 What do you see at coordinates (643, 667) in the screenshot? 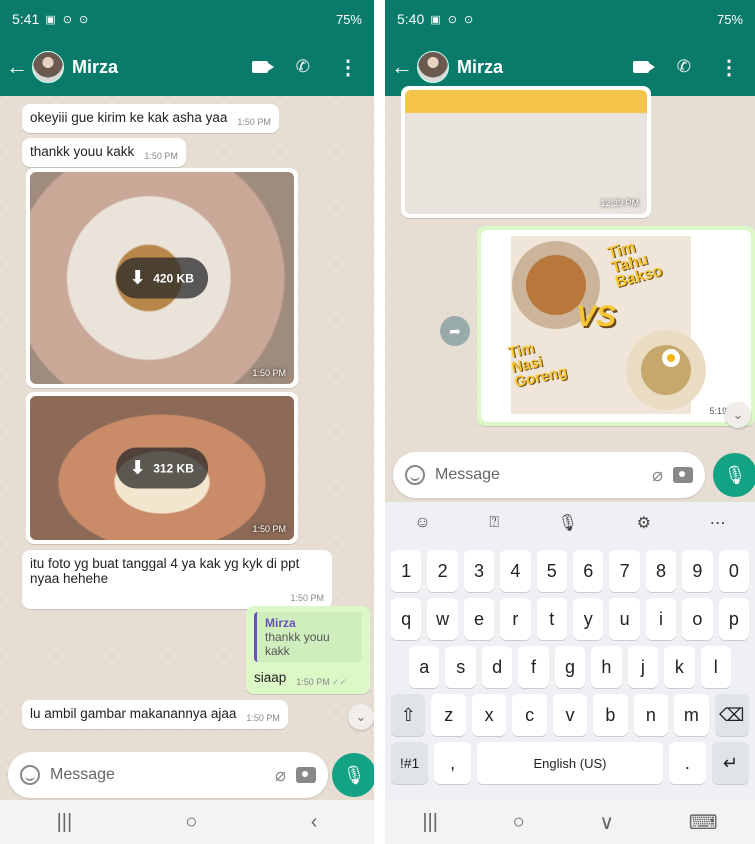
I see `key: j` at bounding box center [643, 667].